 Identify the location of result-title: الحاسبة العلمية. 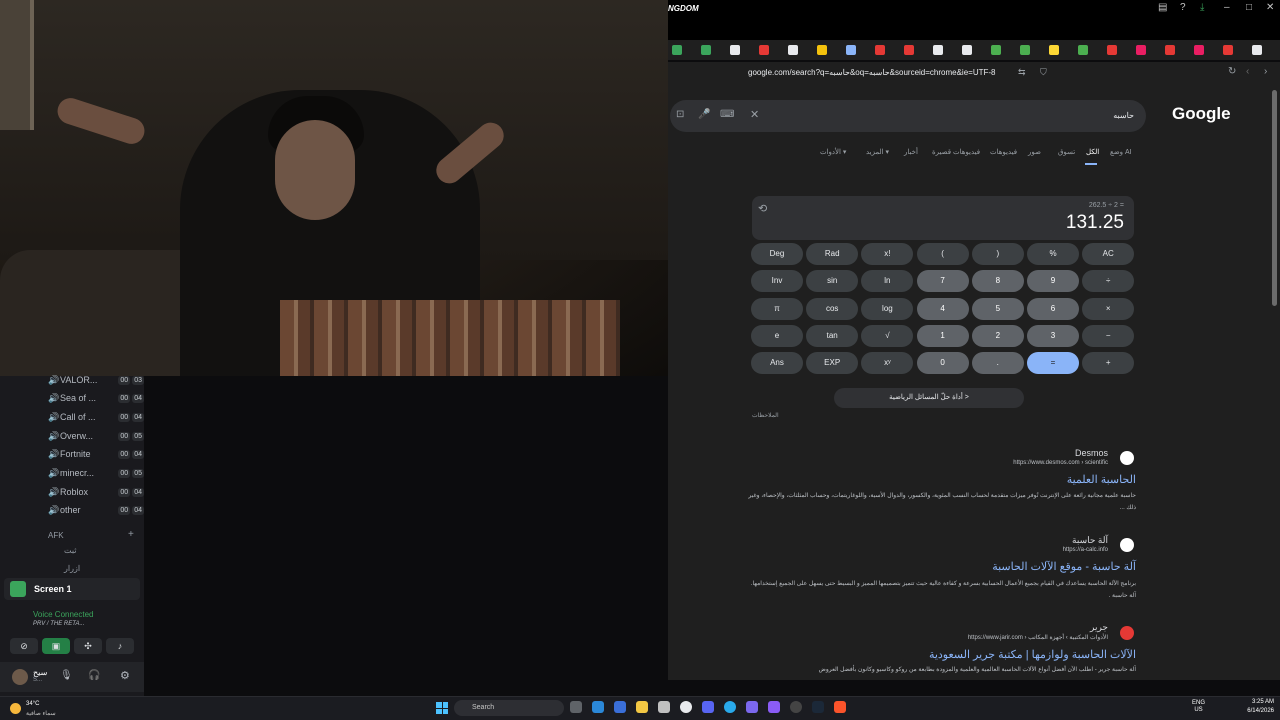
(1101, 479).